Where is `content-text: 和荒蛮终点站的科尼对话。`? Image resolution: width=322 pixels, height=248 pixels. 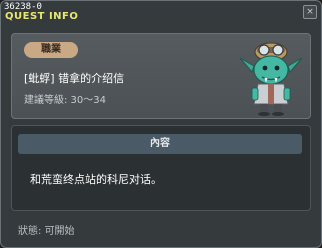 content-text: 和荒蛮终点站的科尼对话。 is located at coordinates (96, 179).